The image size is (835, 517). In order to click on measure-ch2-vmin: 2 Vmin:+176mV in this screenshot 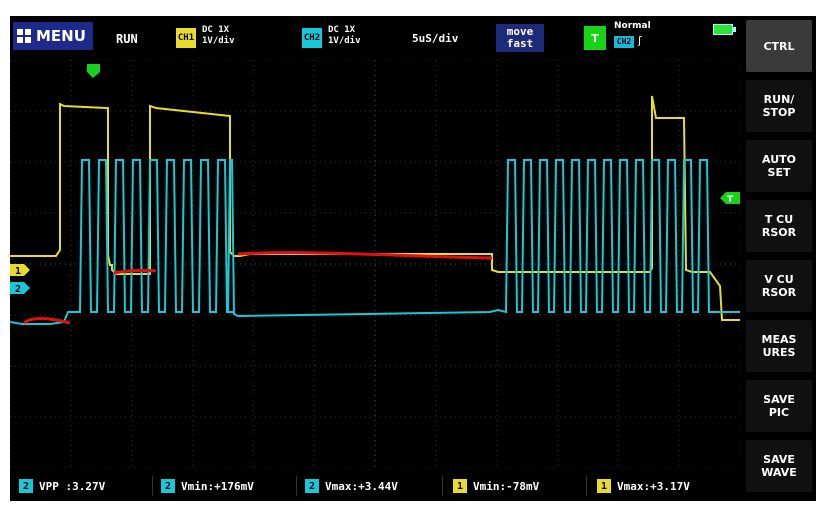, I will do `click(227, 486)`.